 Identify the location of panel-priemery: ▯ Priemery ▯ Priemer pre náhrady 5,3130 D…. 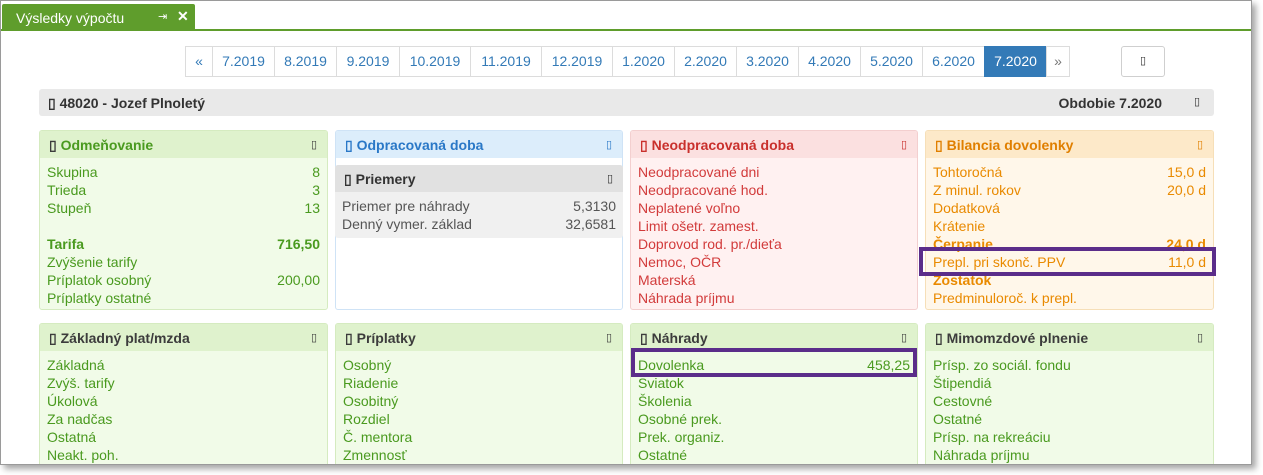
(479, 201).